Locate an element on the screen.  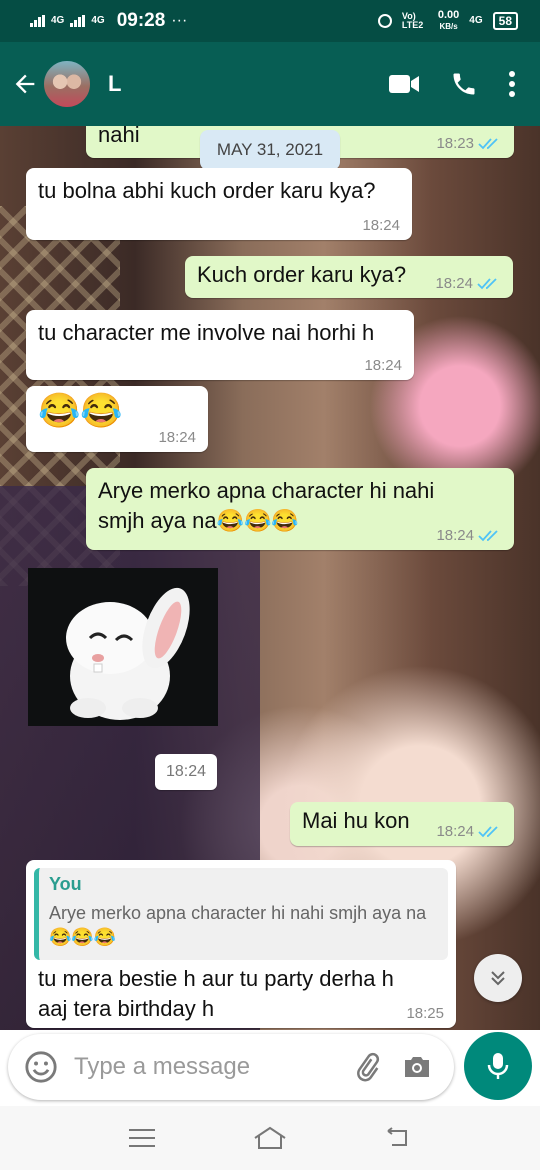
message-incoming: tu bolna abhi kuch order karu kya? 18:24 is located at coordinates (219, 204).